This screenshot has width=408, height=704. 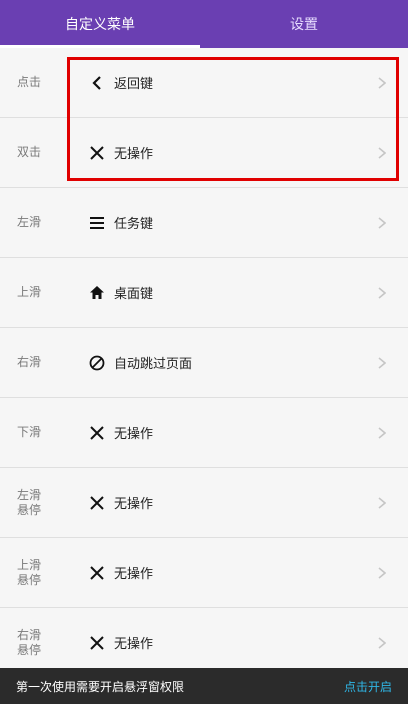 I want to click on tab-custom-menu-label: 自定义菜单, so click(x=100, y=25).